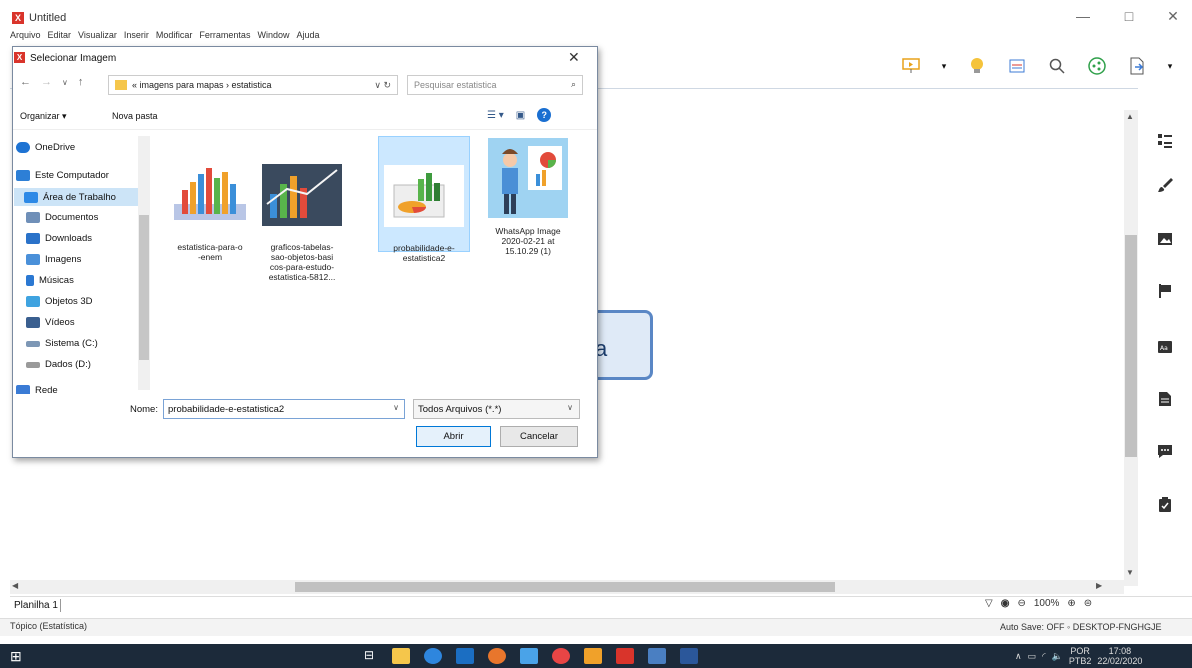 This screenshot has height=668, width=1192. I want to click on store-icon, so click(401, 656).